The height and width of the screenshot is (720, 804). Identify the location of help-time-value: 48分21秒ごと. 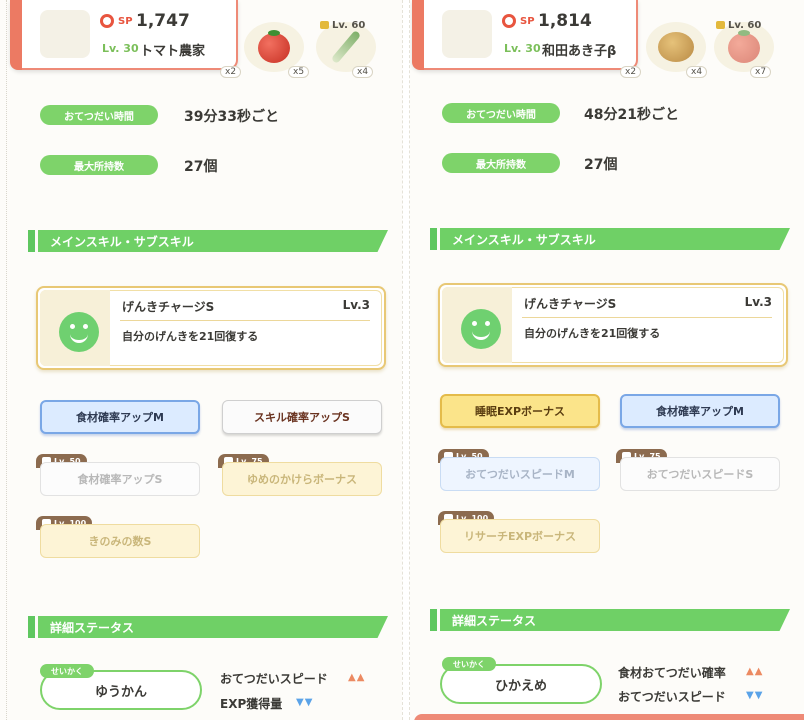
(631, 115).